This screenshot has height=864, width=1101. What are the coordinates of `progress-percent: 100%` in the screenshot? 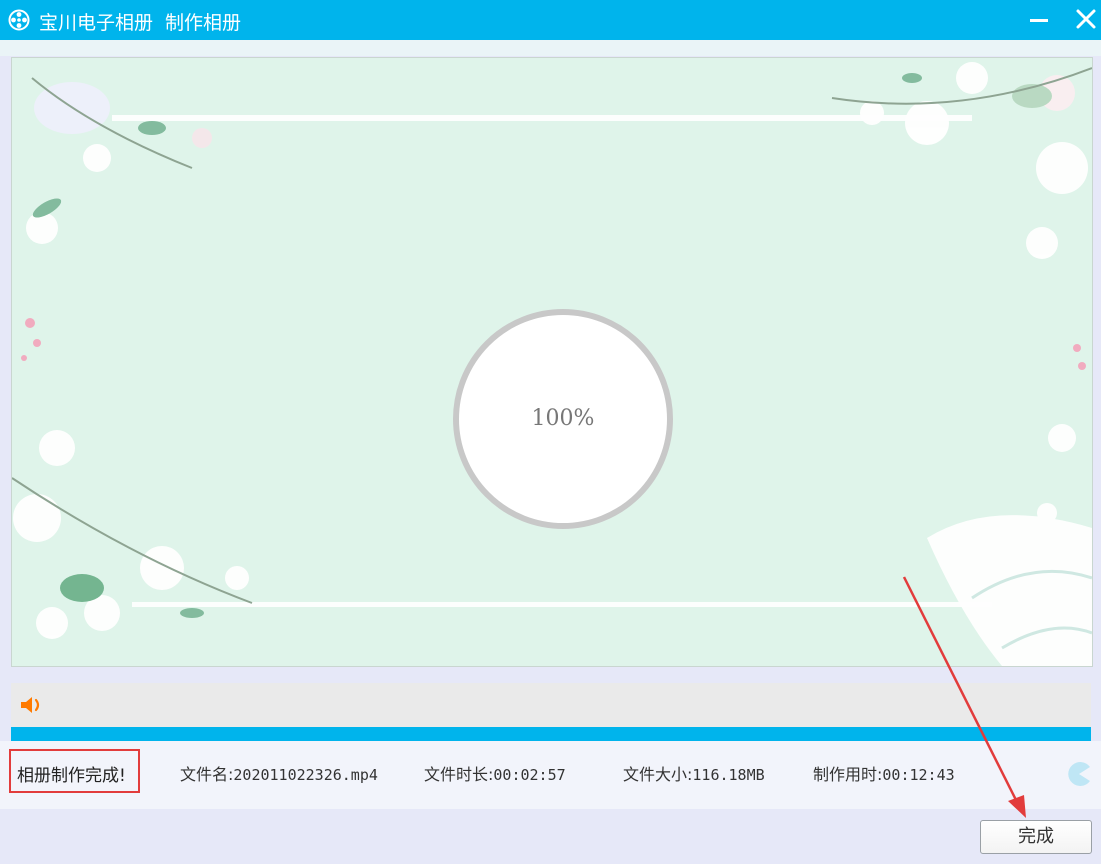 It's located at (563, 418).